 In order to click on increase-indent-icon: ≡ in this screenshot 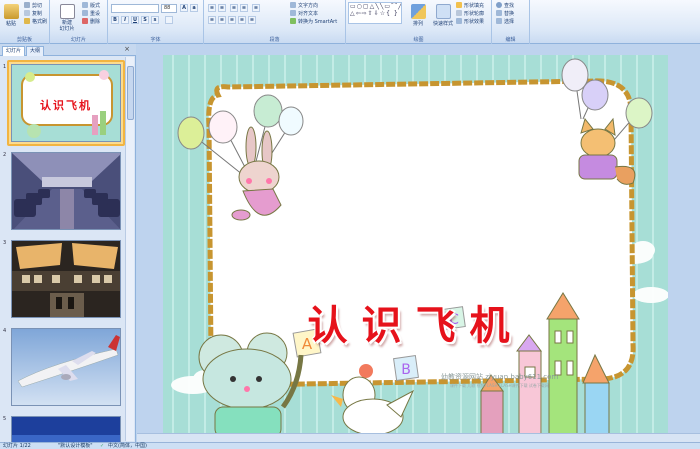, I will do `click(244, 8)`.